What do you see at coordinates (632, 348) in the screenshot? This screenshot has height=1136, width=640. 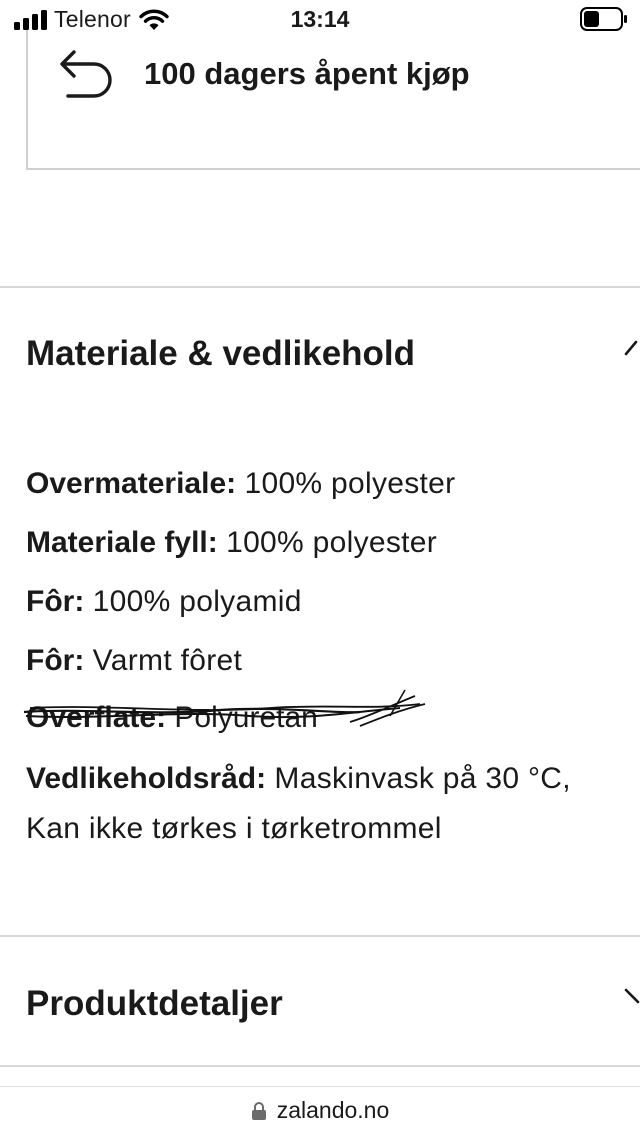 I see `chevron-up-icon` at bounding box center [632, 348].